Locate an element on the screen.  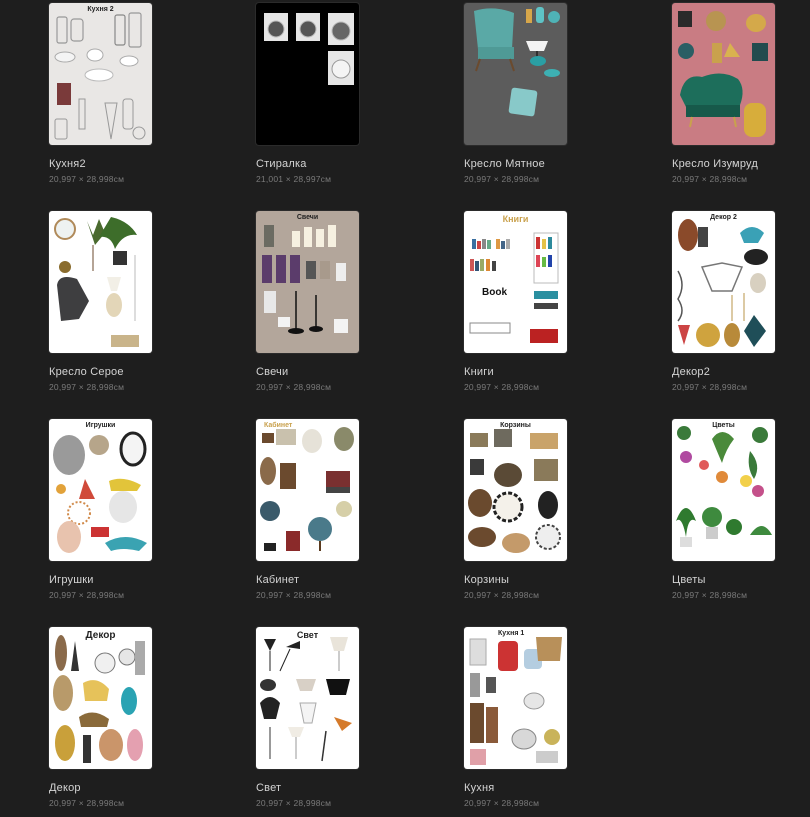
document-card: Цветы Цветы 20,997 × 28,998см is located at coordinates (741, 514).